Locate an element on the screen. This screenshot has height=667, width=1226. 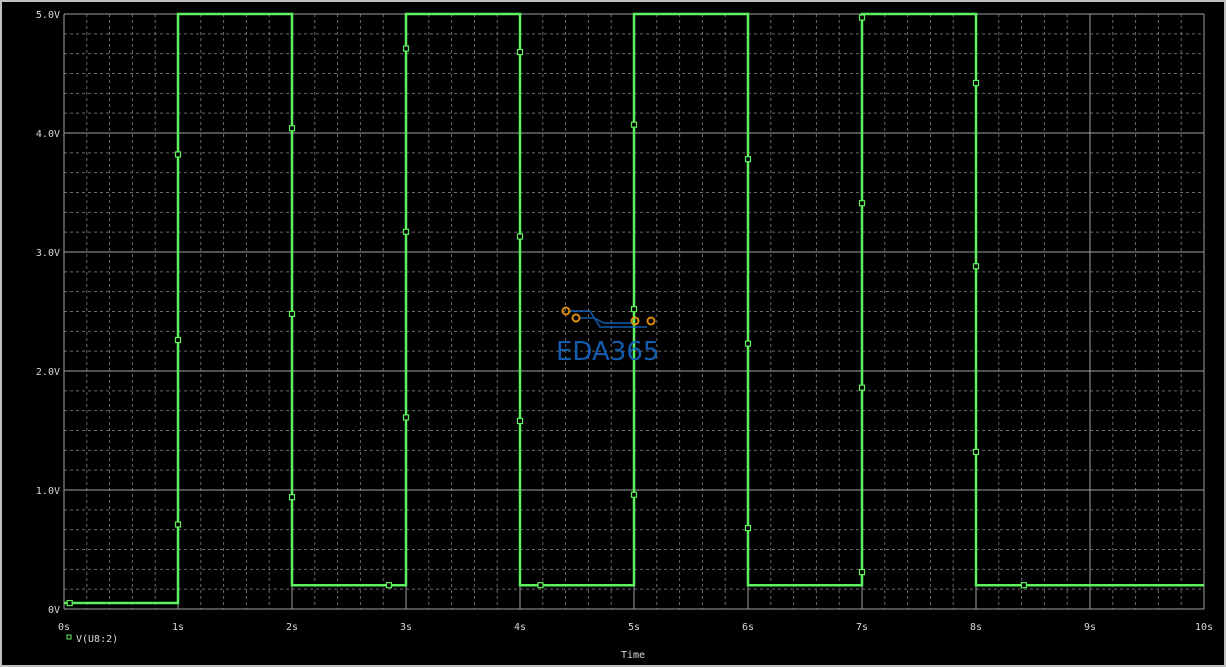
x-axis-tick-labels: 0s 1s 2s 3s 4s 5s 6s 7s 8s 9s 10s is located at coordinates (635, 627).